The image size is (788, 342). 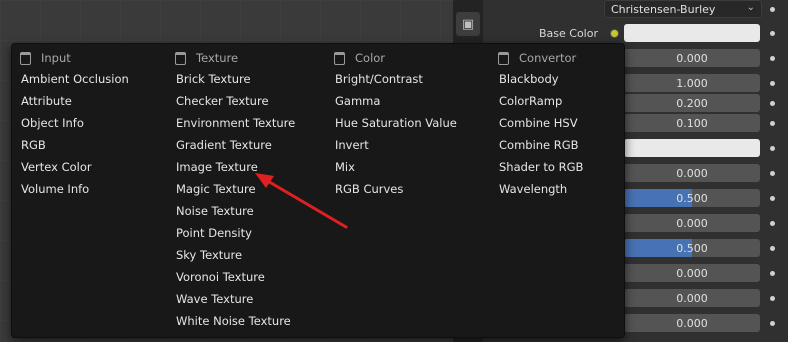 I want to click on menu-item-bright-contrast: Bright/Contrast, so click(x=379, y=79).